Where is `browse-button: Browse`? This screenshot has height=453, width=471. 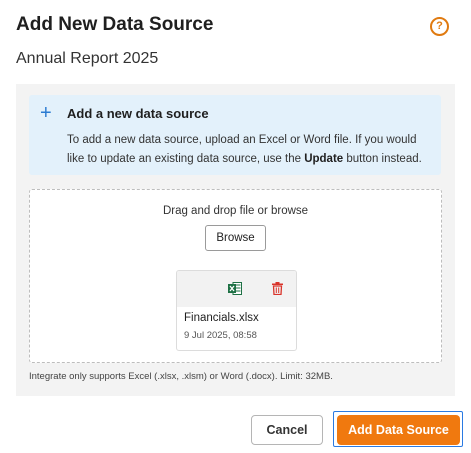 browse-button: Browse is located at coordinates (235, 238).